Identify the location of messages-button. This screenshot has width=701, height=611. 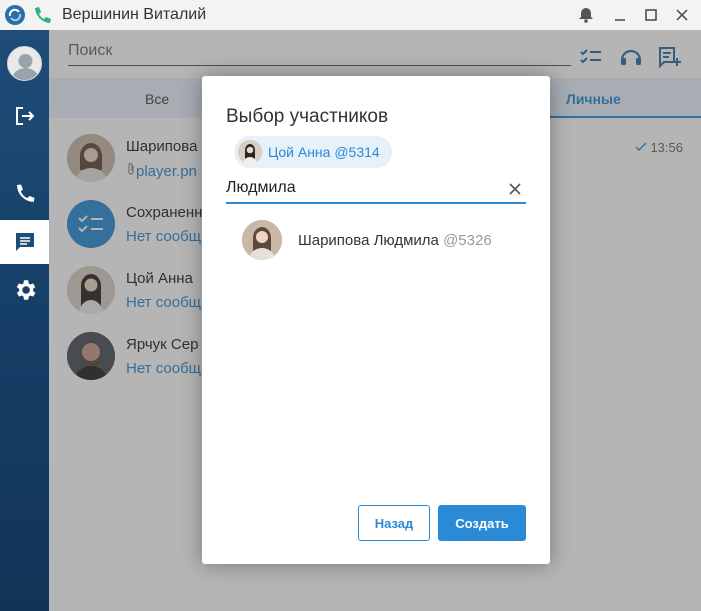
(24, 242).